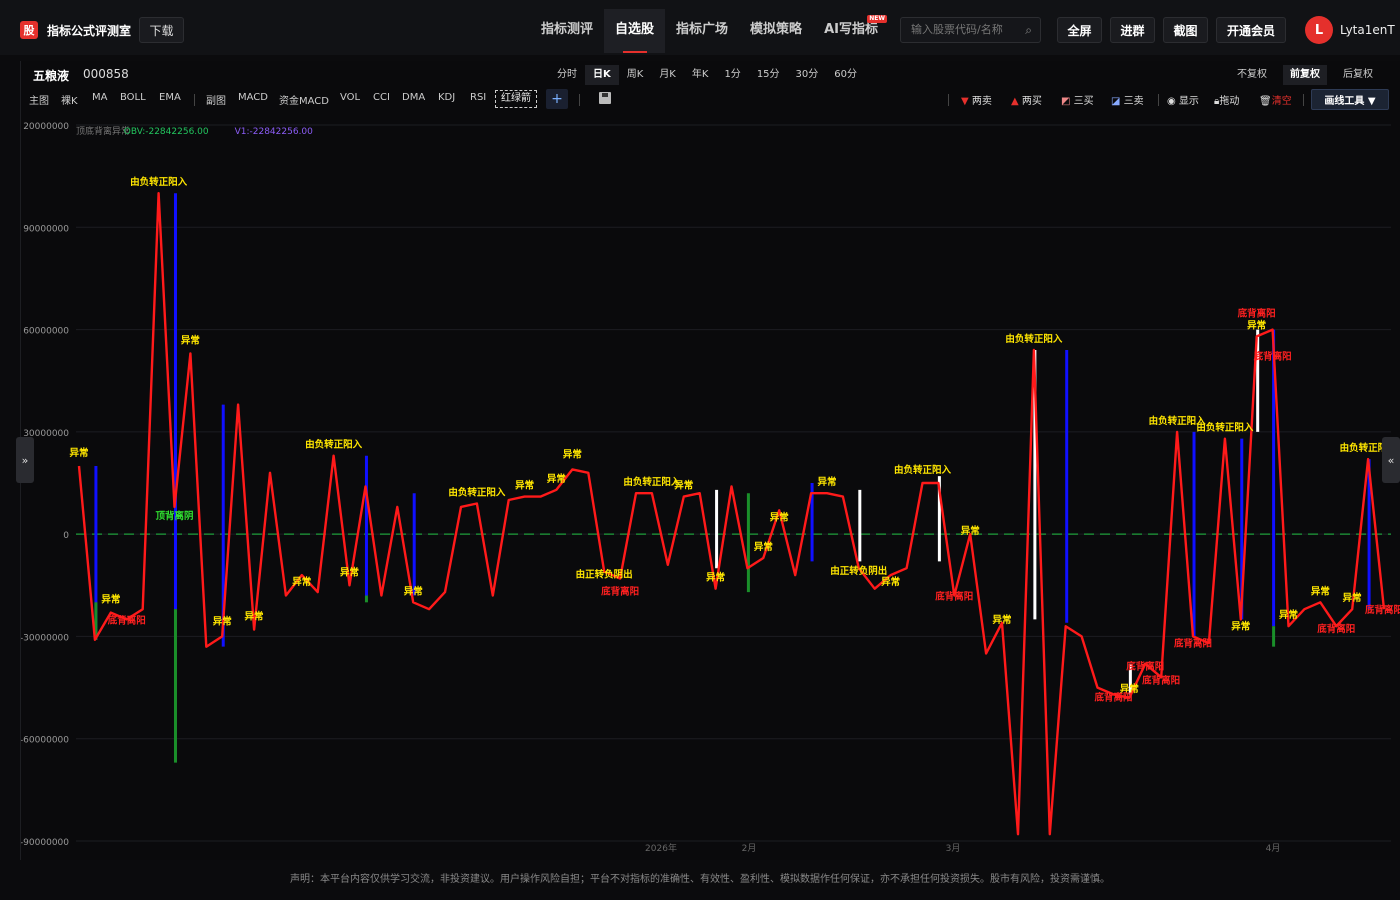 Image resolution: width=1400 pixels, height=900 pixels. I want to click on search-input: 输入股票代码/名称 ⌕, so click(970, 30).